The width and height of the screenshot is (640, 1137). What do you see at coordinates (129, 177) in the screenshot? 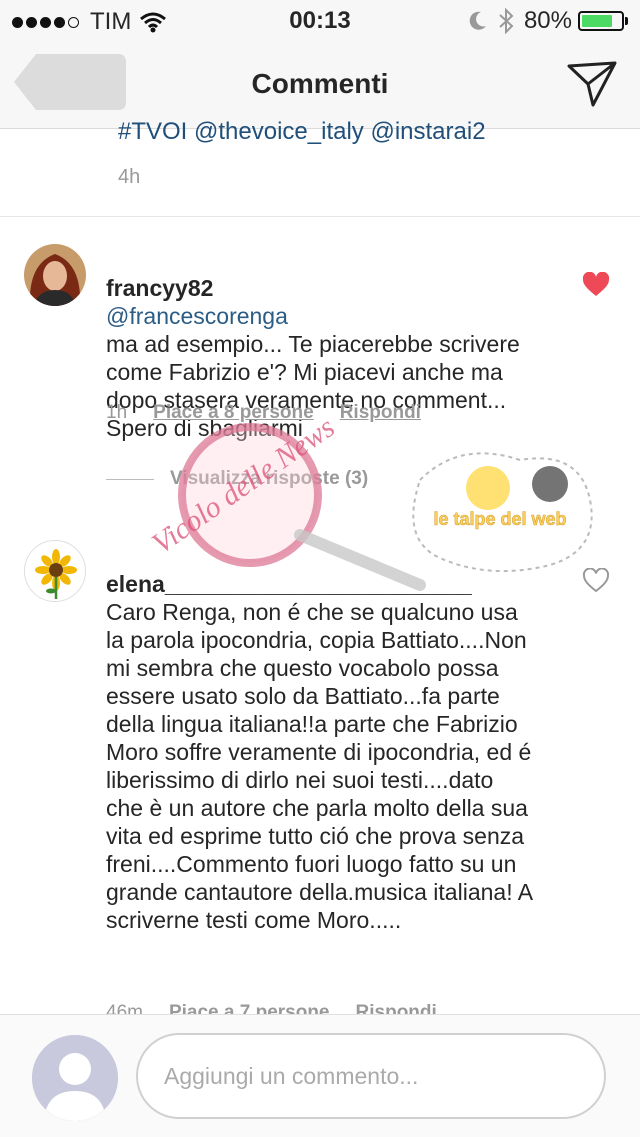
I see `caption-time: 4h` at bounding box center [129, 177].